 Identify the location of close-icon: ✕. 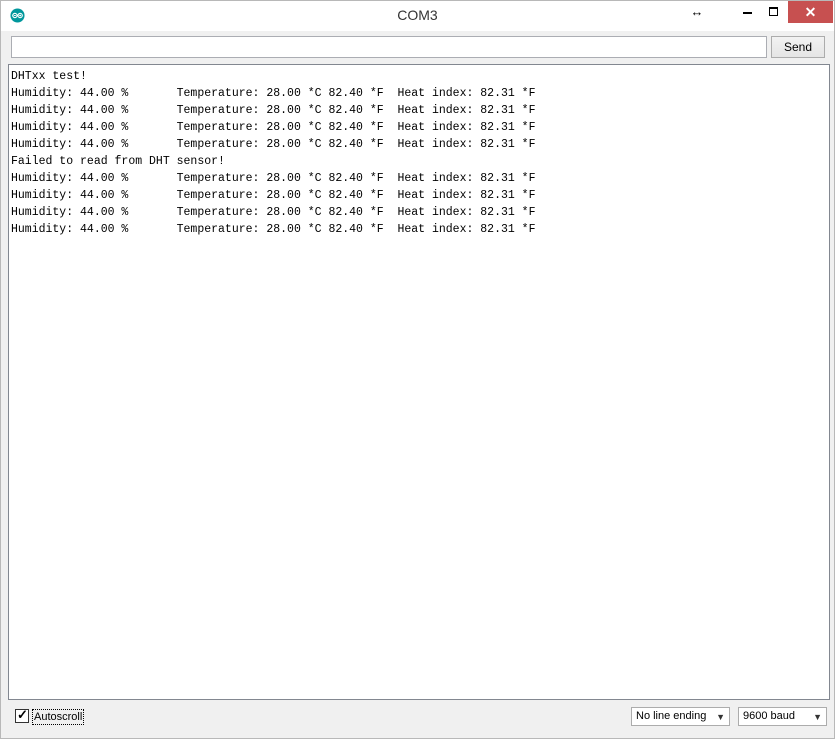
(810, 12).